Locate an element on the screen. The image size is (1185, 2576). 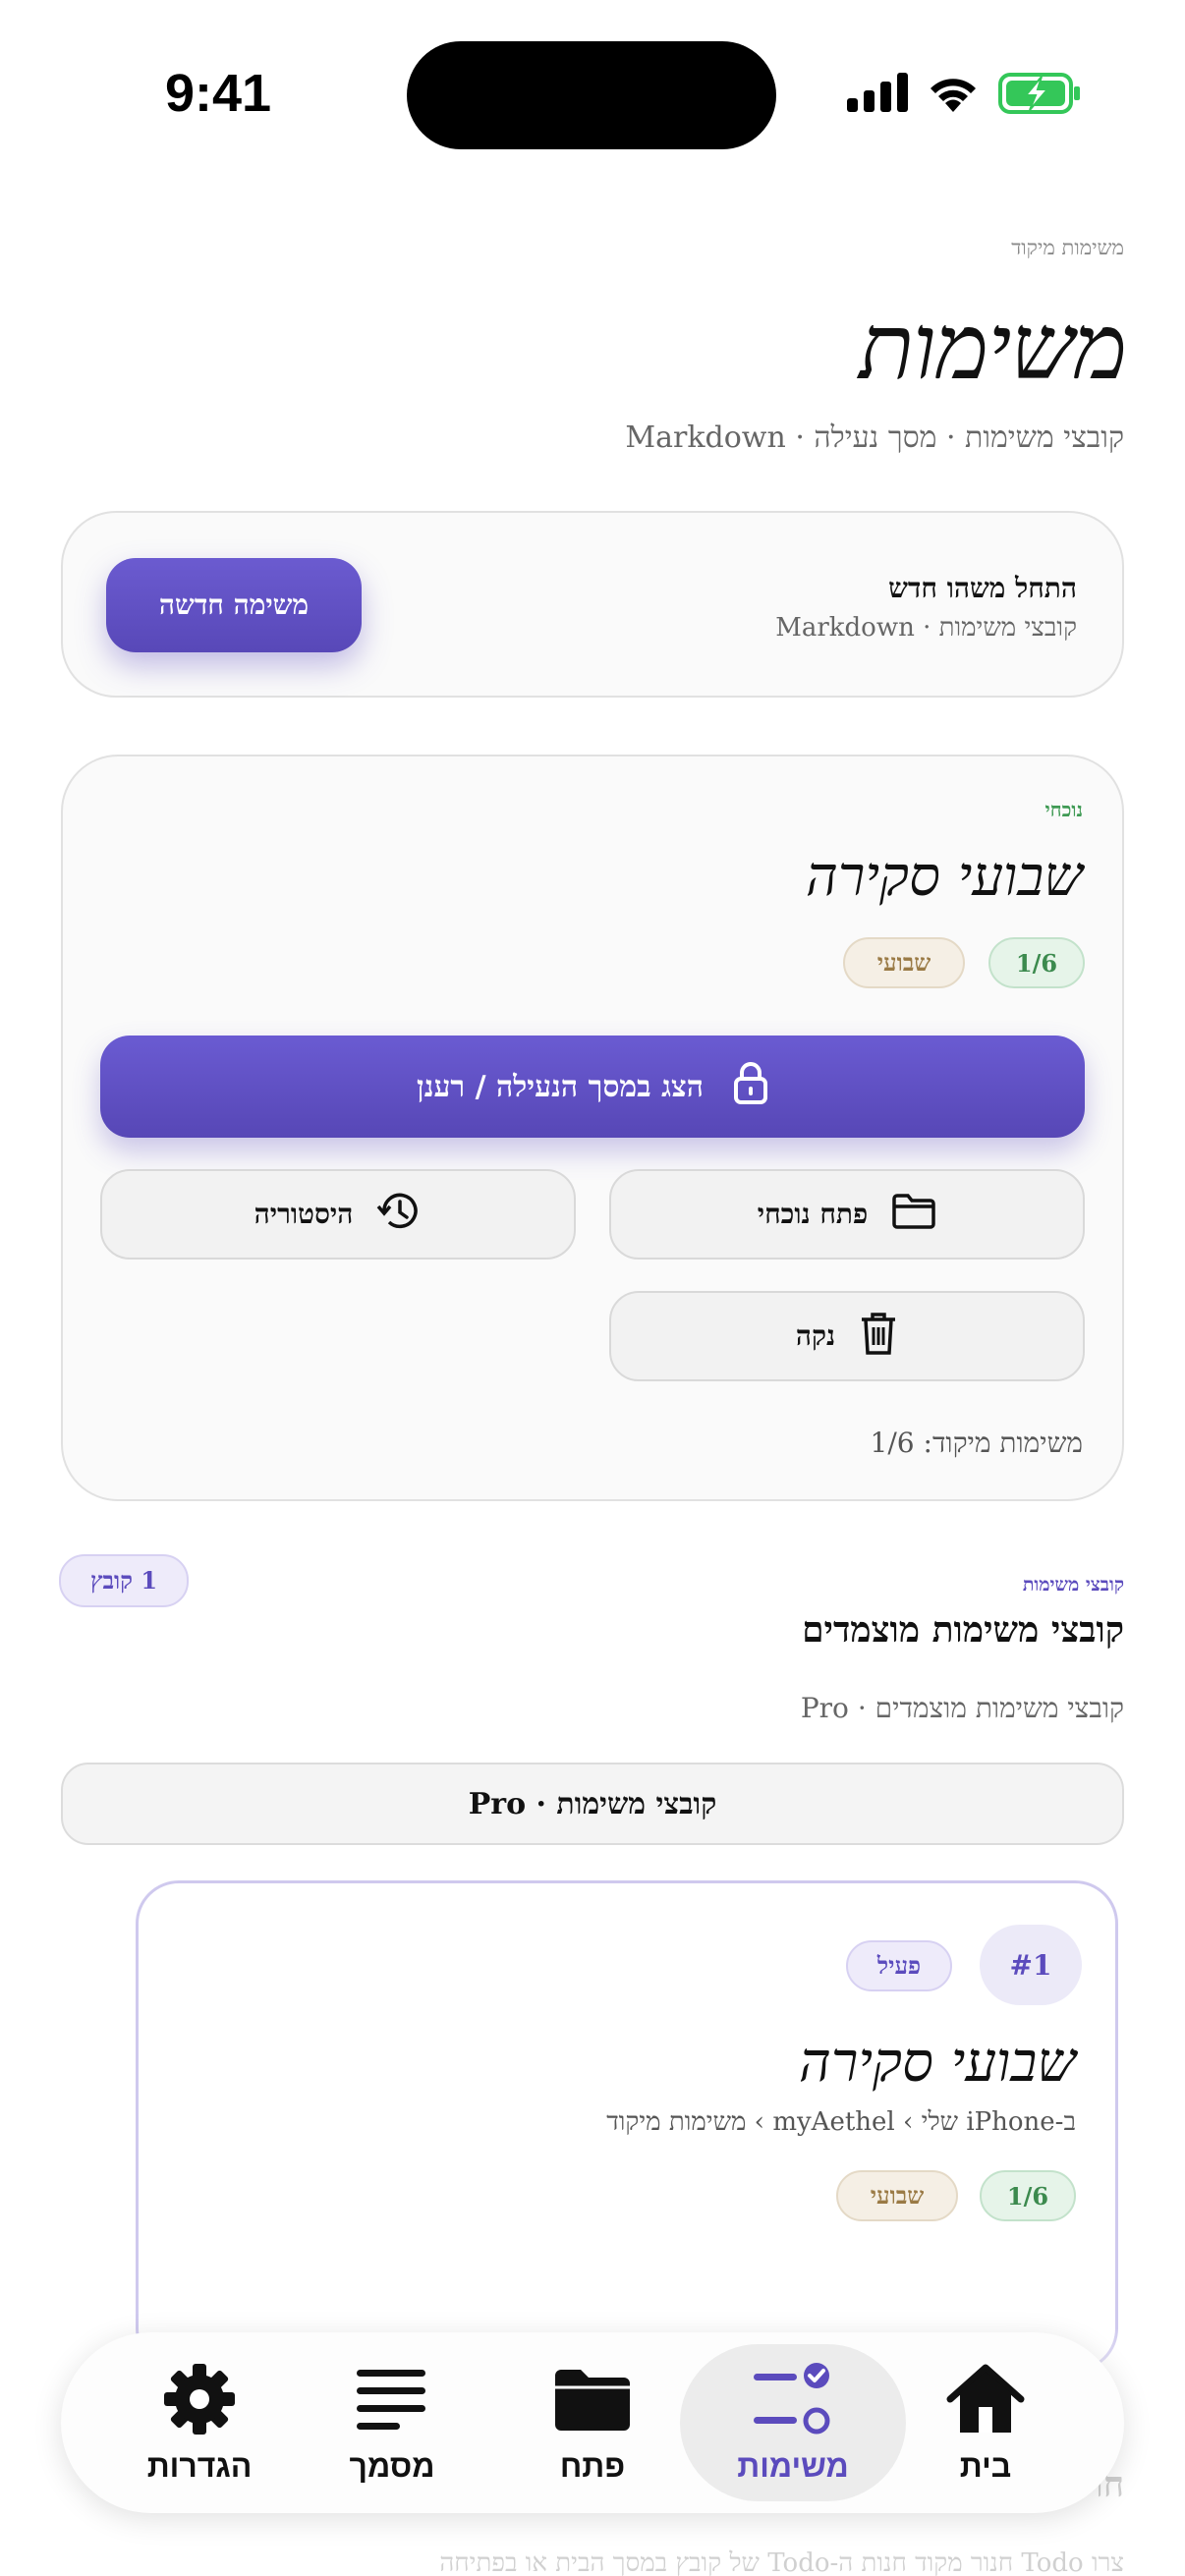
dynamic-island is located at coordinates (592, 95).